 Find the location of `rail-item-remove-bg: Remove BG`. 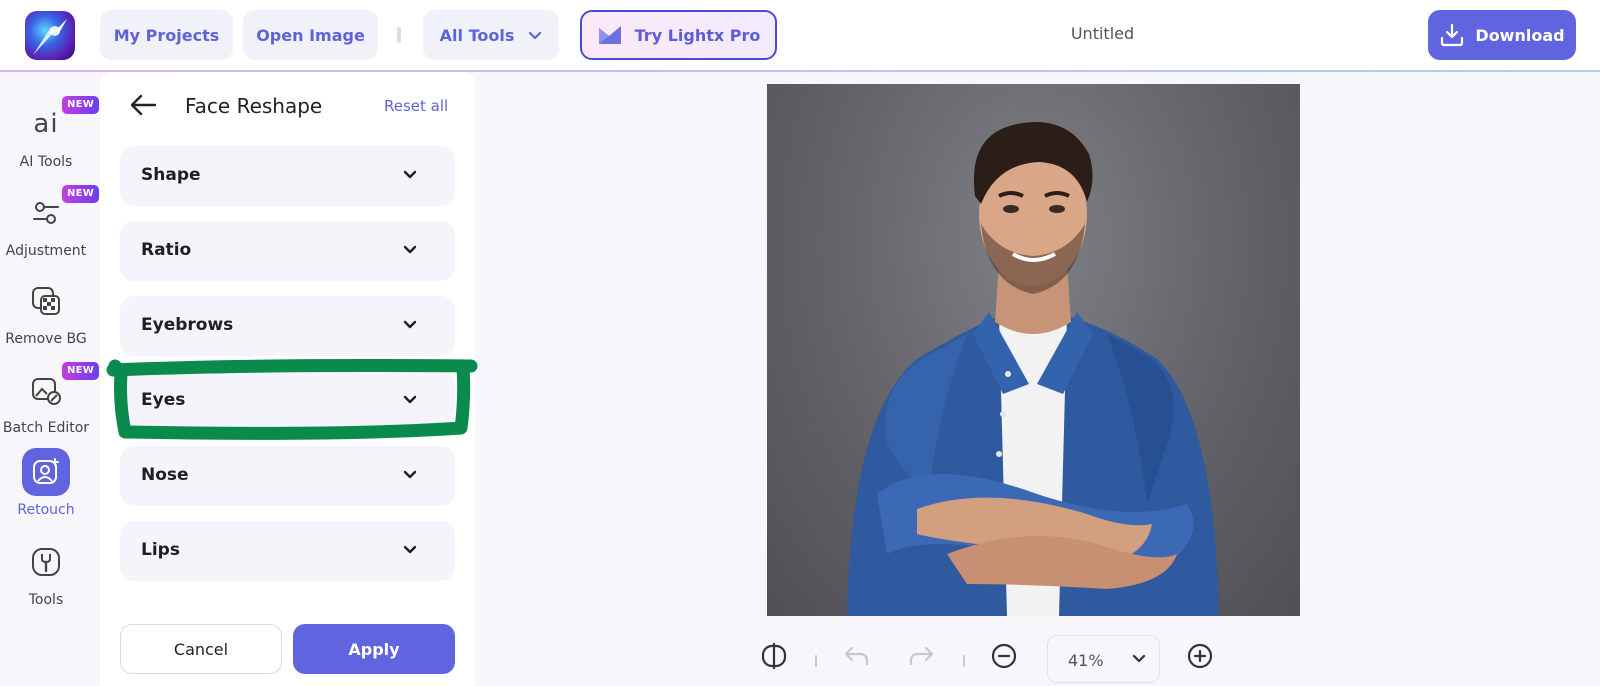

rail-item-remove-bg: Remove BG is located at coordinates (46, 312).